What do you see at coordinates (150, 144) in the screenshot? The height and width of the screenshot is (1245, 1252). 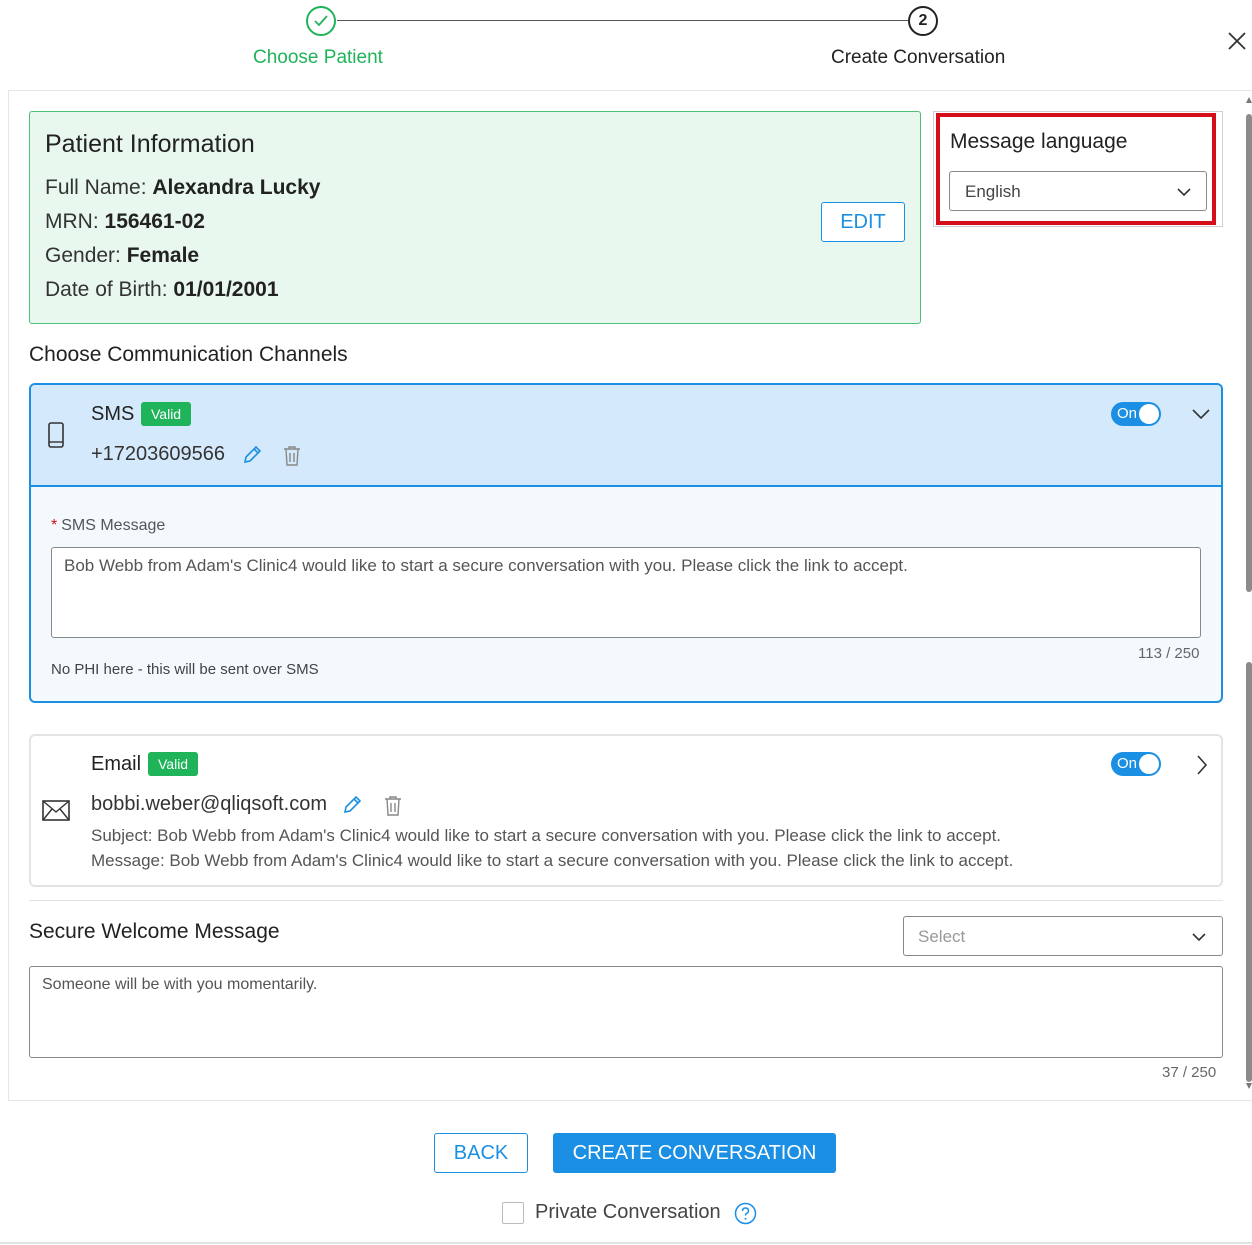 I see `patient-info-title: Patient Information` at bounding box center [150, 144].